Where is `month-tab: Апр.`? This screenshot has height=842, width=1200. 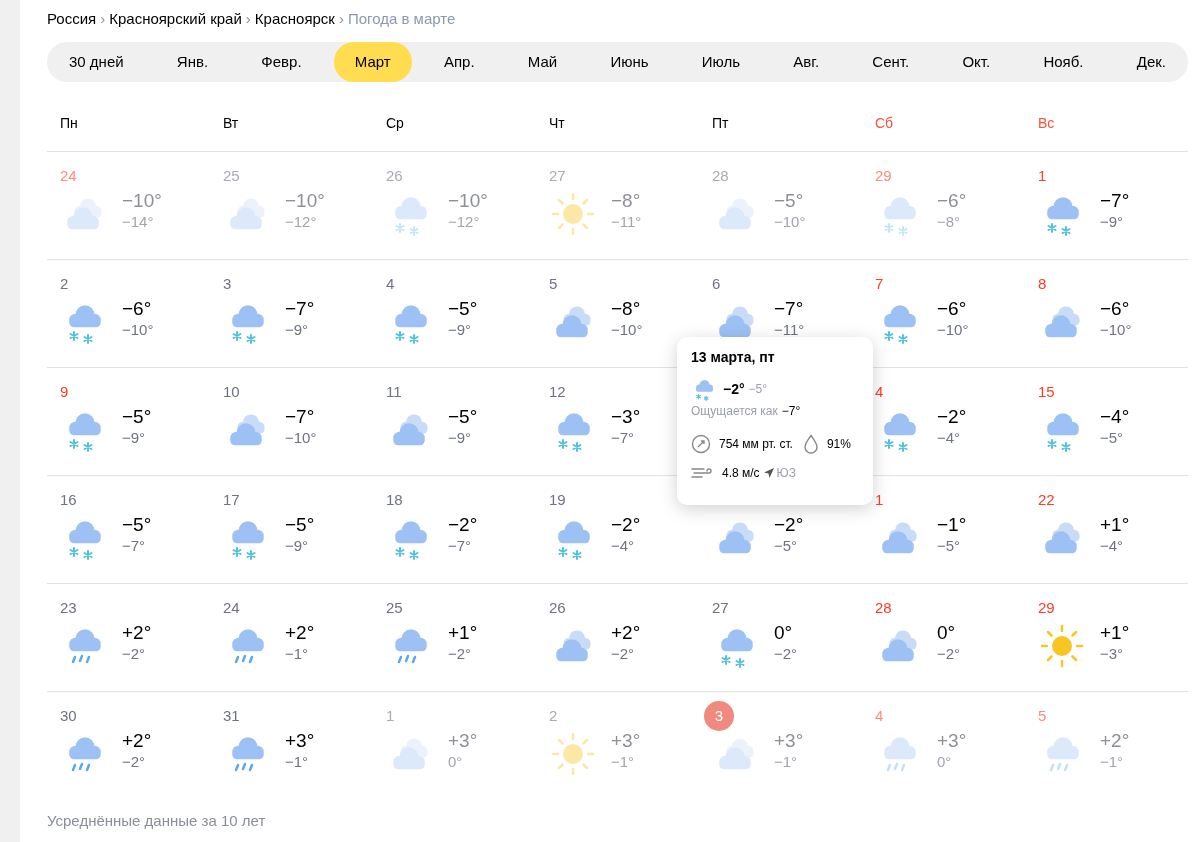
month-tab: Апр. is located at coordinates (459, 62).